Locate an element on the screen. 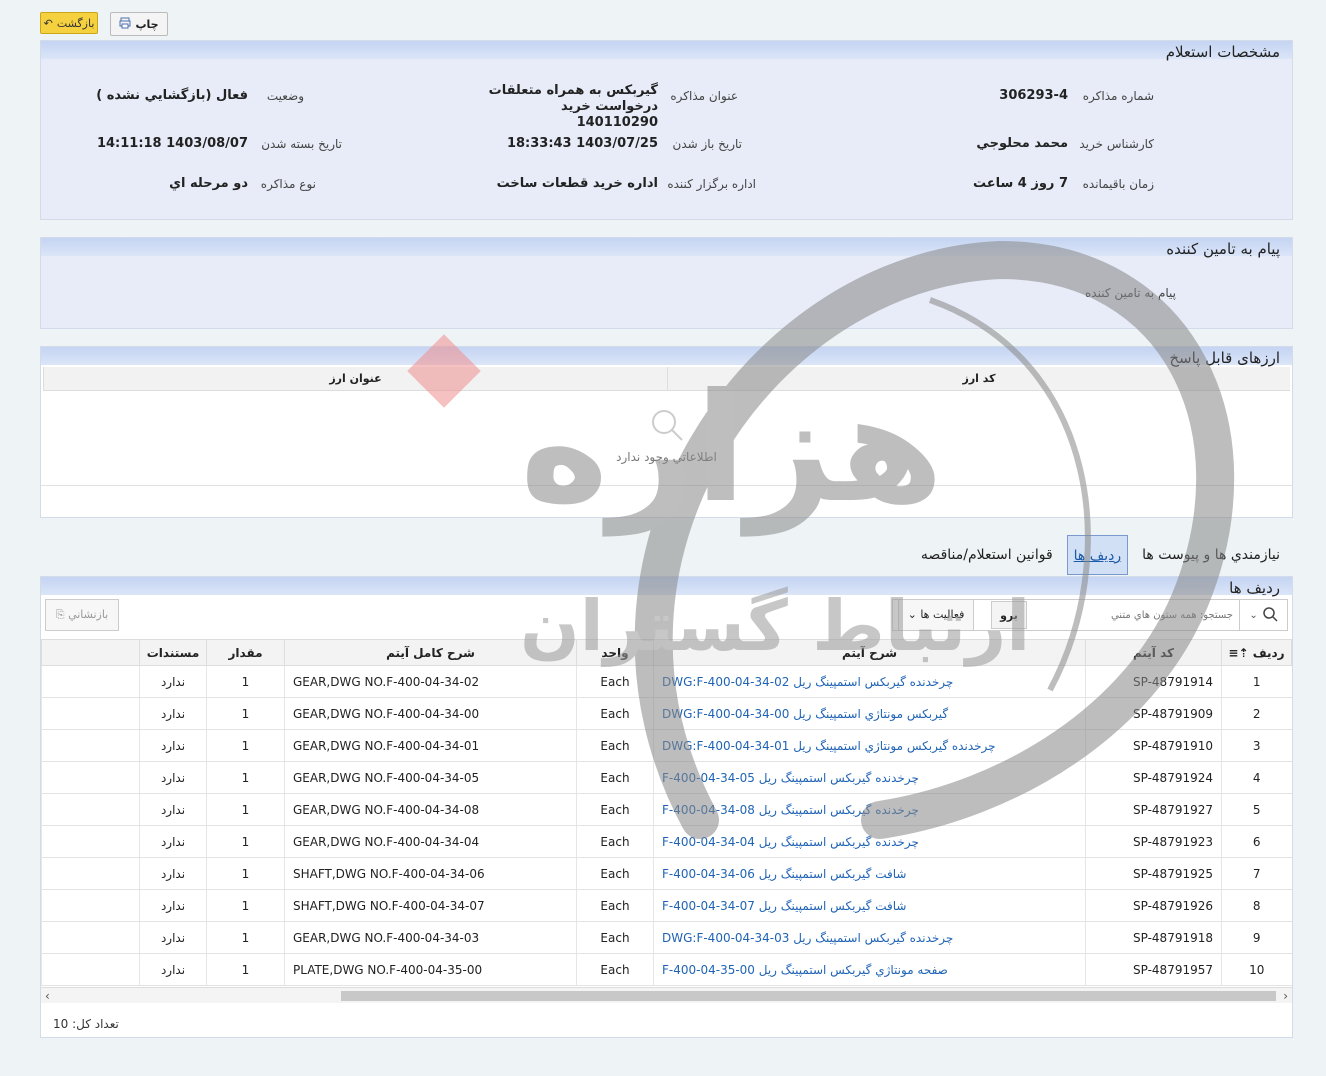  number-label: شماره مذاکره is located at coordinates (1118, 96).